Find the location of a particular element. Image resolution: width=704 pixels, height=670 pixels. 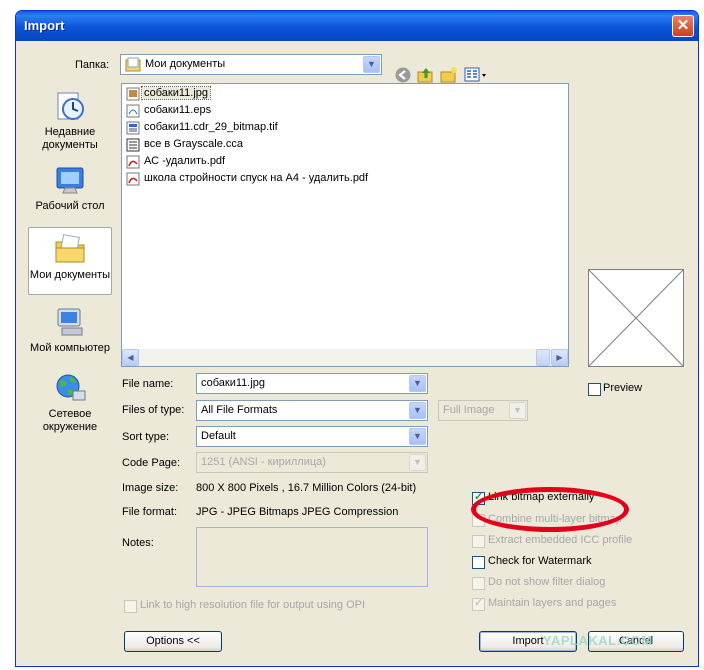

file-format-value: JPG - JPEG Bitmaps JPEG Compression is located at coordinates (297, 512).